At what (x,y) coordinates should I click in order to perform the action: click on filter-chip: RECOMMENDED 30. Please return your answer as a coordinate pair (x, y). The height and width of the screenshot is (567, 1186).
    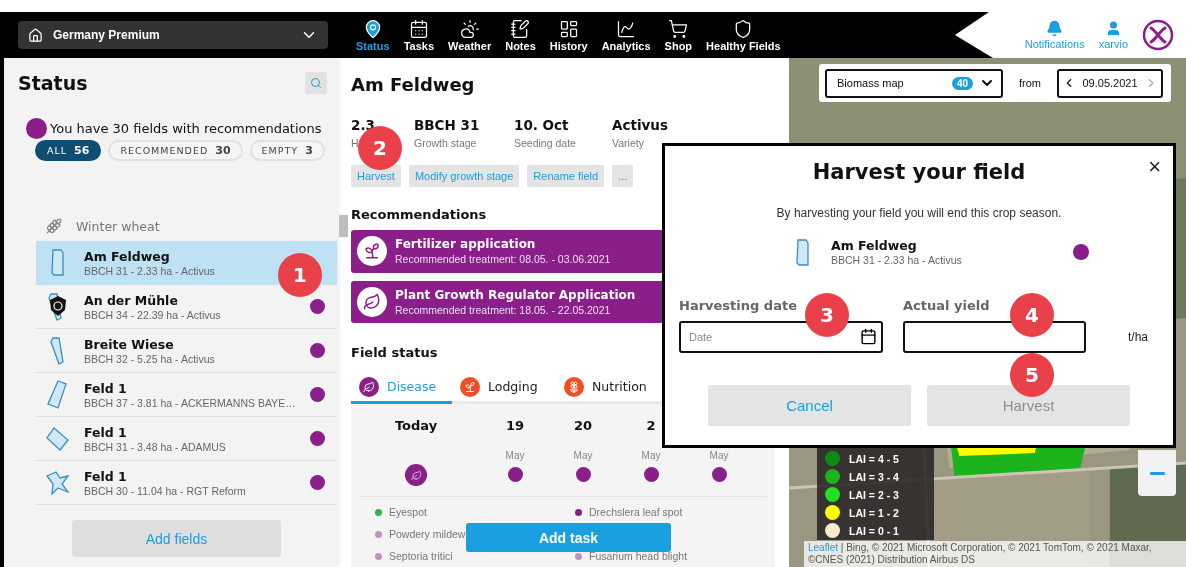
    Looking at the image, I should click on (175, 150).